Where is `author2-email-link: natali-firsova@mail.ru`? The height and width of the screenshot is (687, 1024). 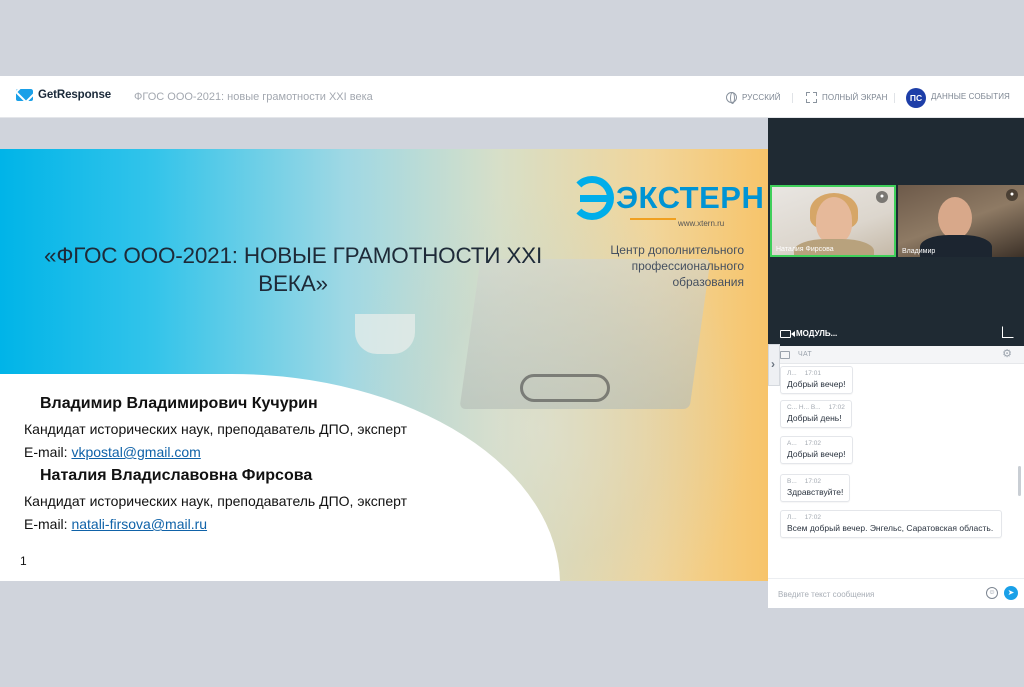
author2-email-link: natali-firsova@mail.ru is located at coordinates (139, 524).